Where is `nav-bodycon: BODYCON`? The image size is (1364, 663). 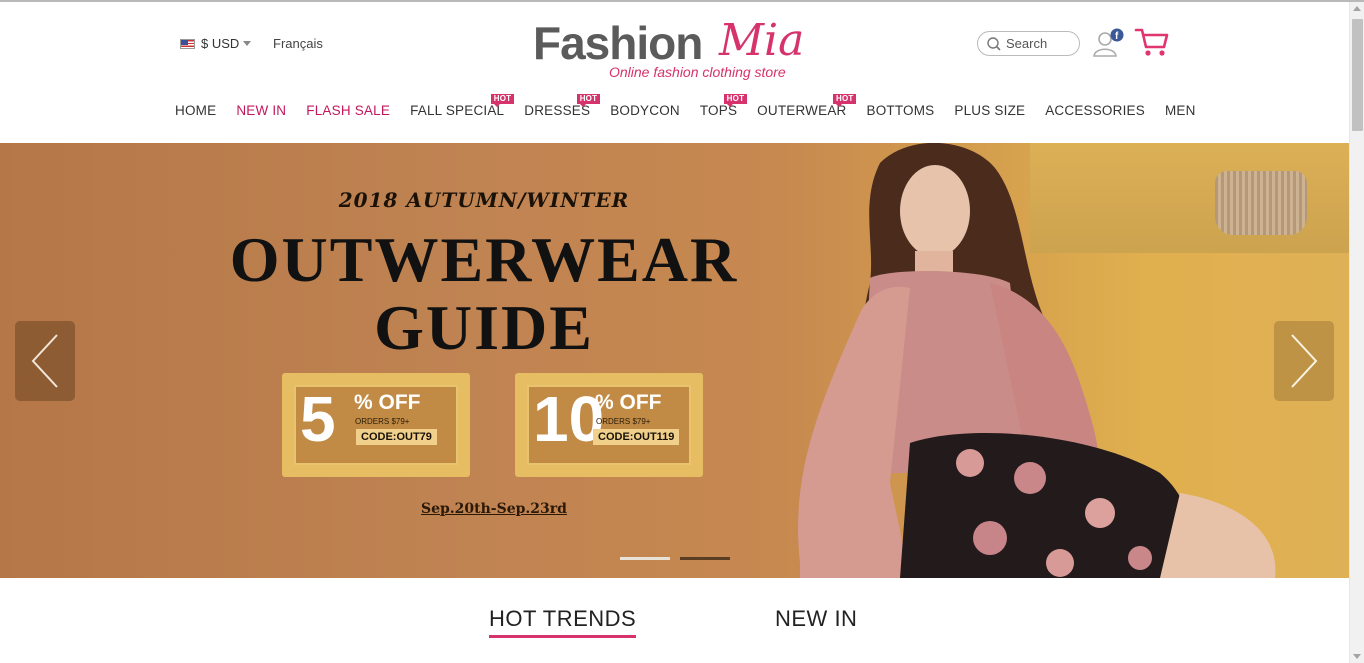
nav-bodycon: BODYCON is located at coordinates (645, 110).